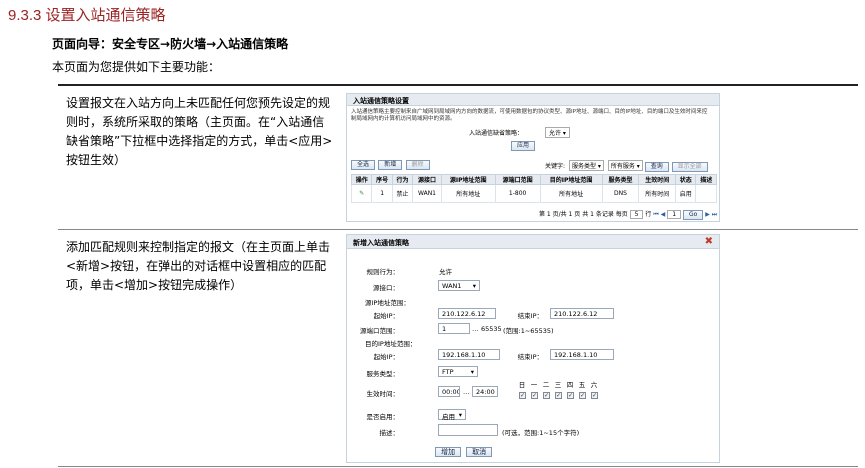 The height and width of the screenshot is (468, 865). Describe the element at coordinates (546, 385) in the screenshot. I see `weekday-tue: 二` at that location.